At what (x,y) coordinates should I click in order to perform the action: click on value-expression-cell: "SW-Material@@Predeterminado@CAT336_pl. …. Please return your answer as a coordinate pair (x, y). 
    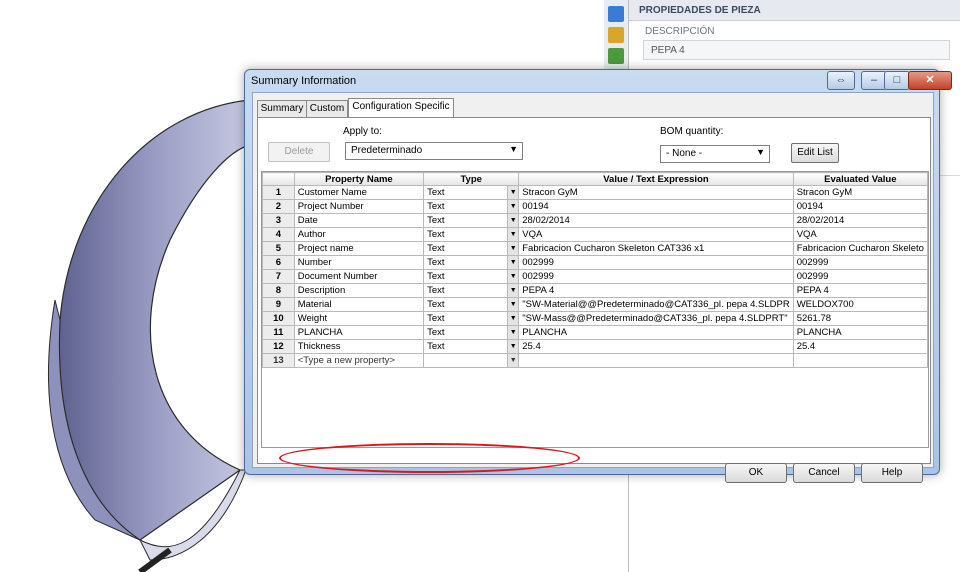
    Looking at the image, I should click on (656, 304).